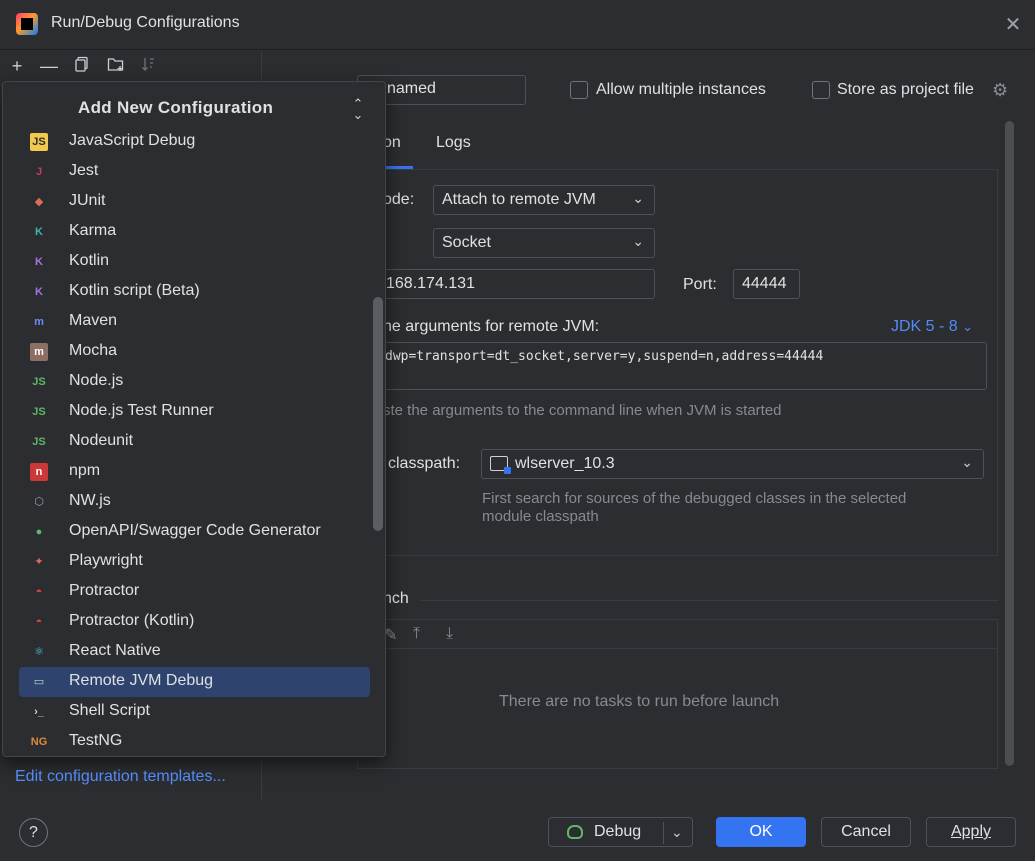  What do you see at coordinates (194, 592) in the screenshot?
I see `config-type-item: ◓ Protractor` at bounding box center [194, 592].